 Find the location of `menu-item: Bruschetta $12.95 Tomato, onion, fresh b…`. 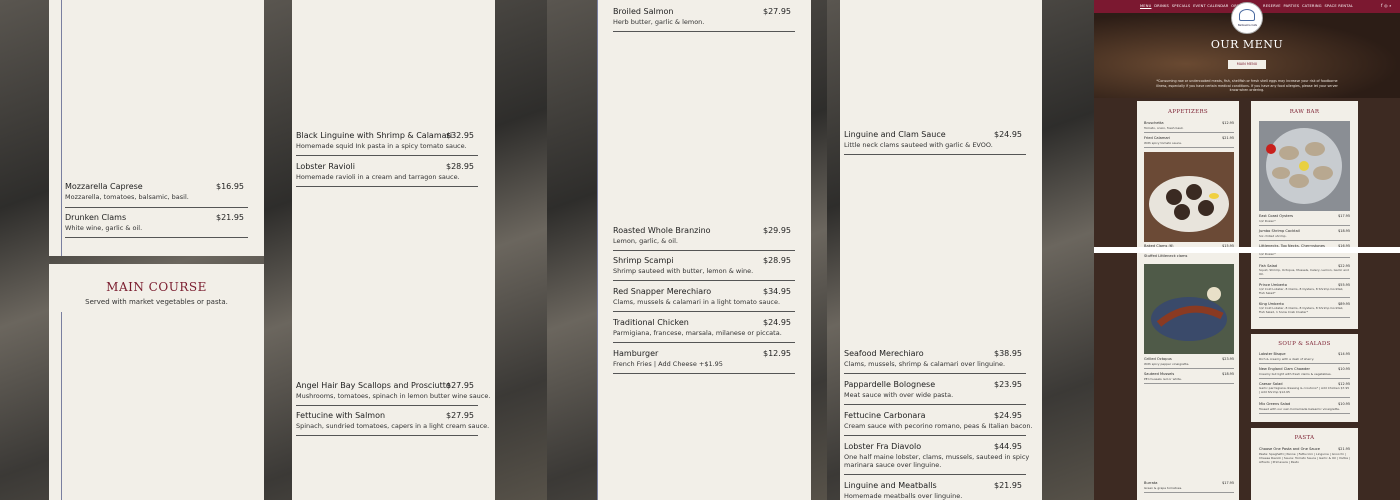

menu-item: Bruschetta $12.95 Tomato, onion, fresh b… is located at coordinates (1189, 127).